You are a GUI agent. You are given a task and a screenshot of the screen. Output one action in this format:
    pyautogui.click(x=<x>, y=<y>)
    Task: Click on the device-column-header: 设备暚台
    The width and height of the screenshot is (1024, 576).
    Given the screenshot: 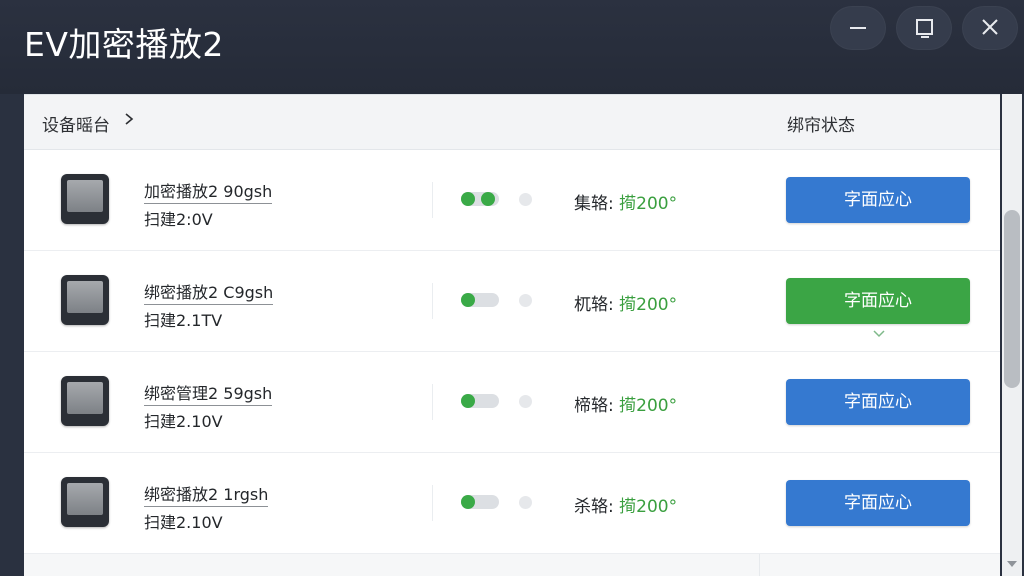 What is the action you would take?
    pyautogui.click(x=76, y=123)
    